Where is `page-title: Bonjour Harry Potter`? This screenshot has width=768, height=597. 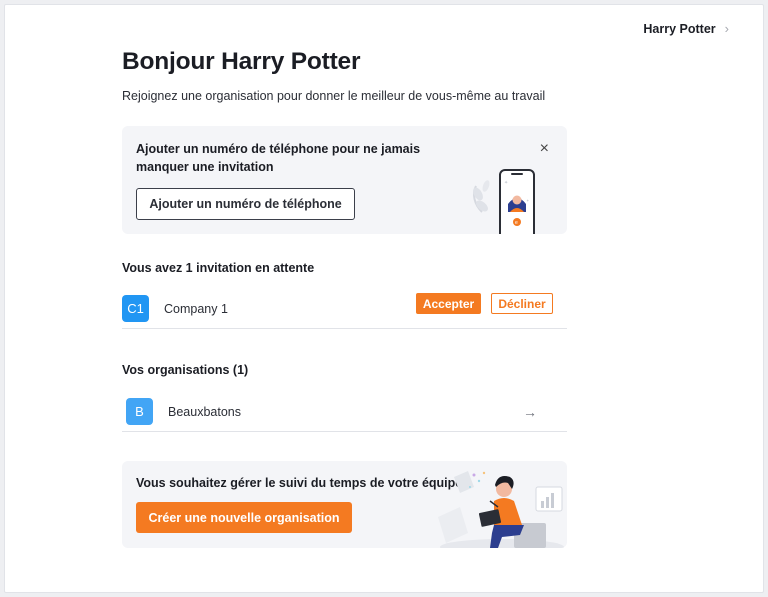
page-title: Bonjour Harry Potter is located at coordinates (241, 61).